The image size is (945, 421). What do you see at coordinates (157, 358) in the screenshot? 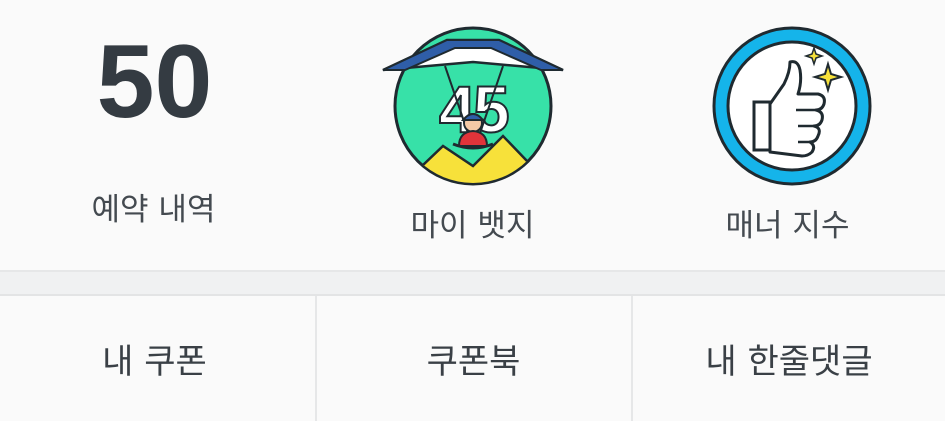
I see `my-coupons-button: 내 쿠폰` at bounding box center [157, 358].